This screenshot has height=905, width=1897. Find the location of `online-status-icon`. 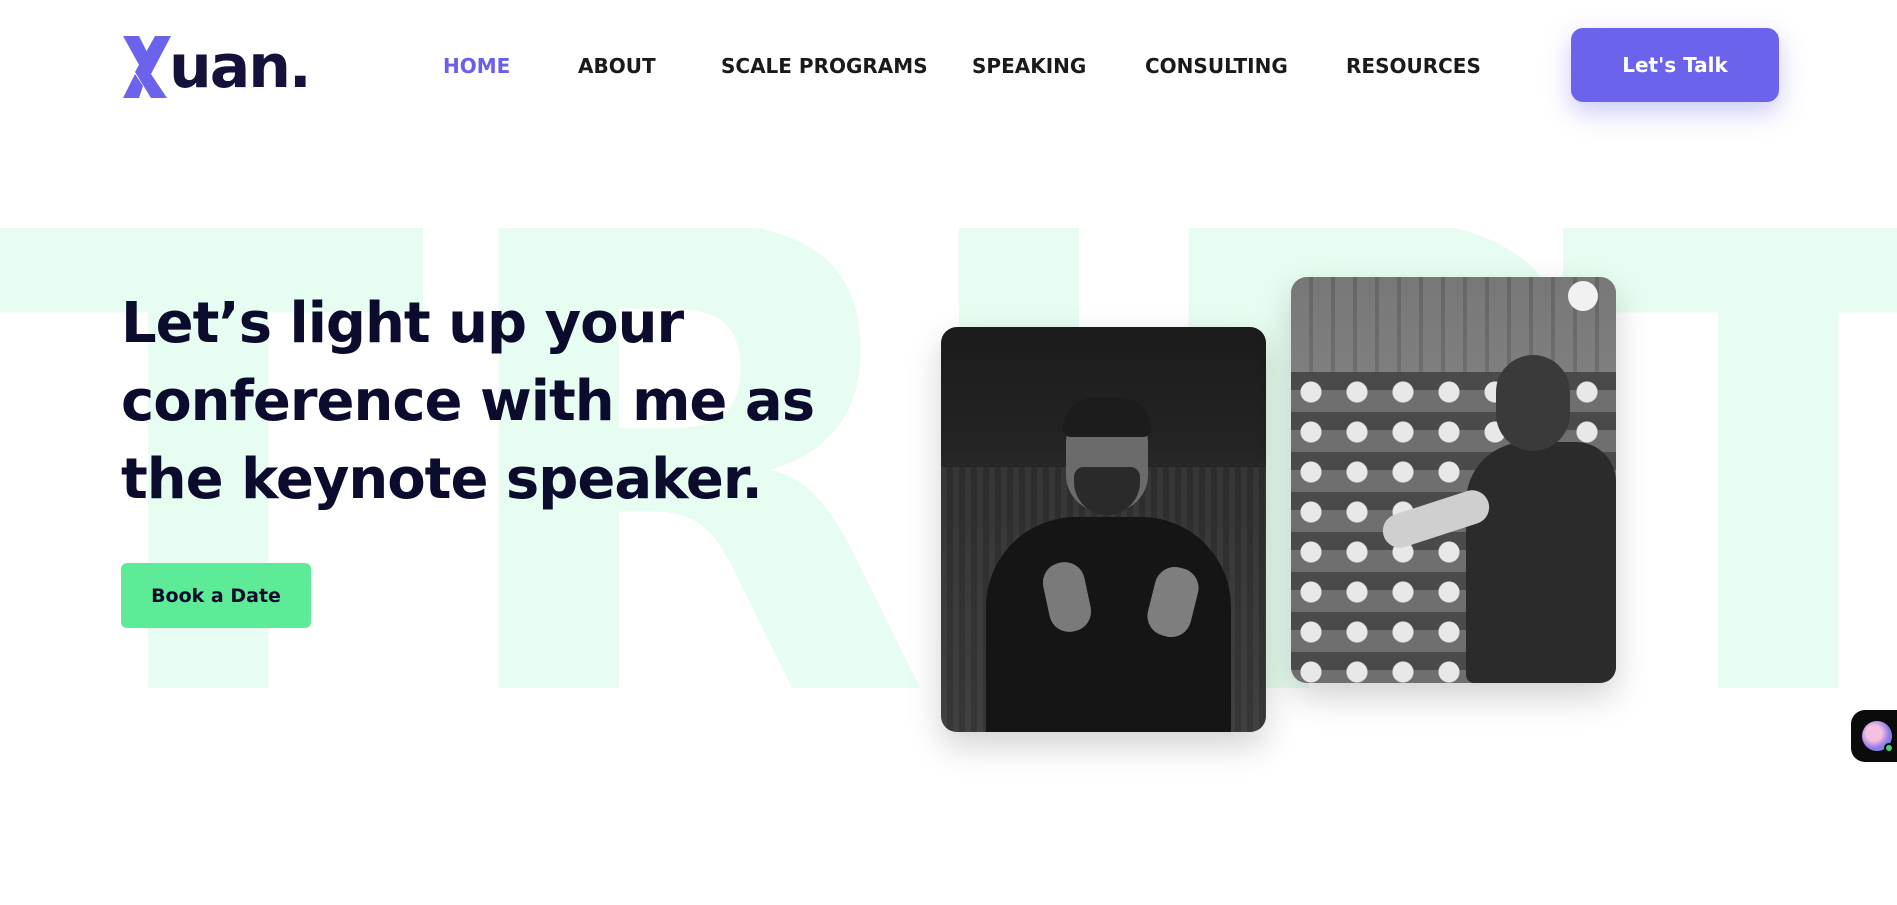

online-status-icon is located at coordinates (1889, 748).